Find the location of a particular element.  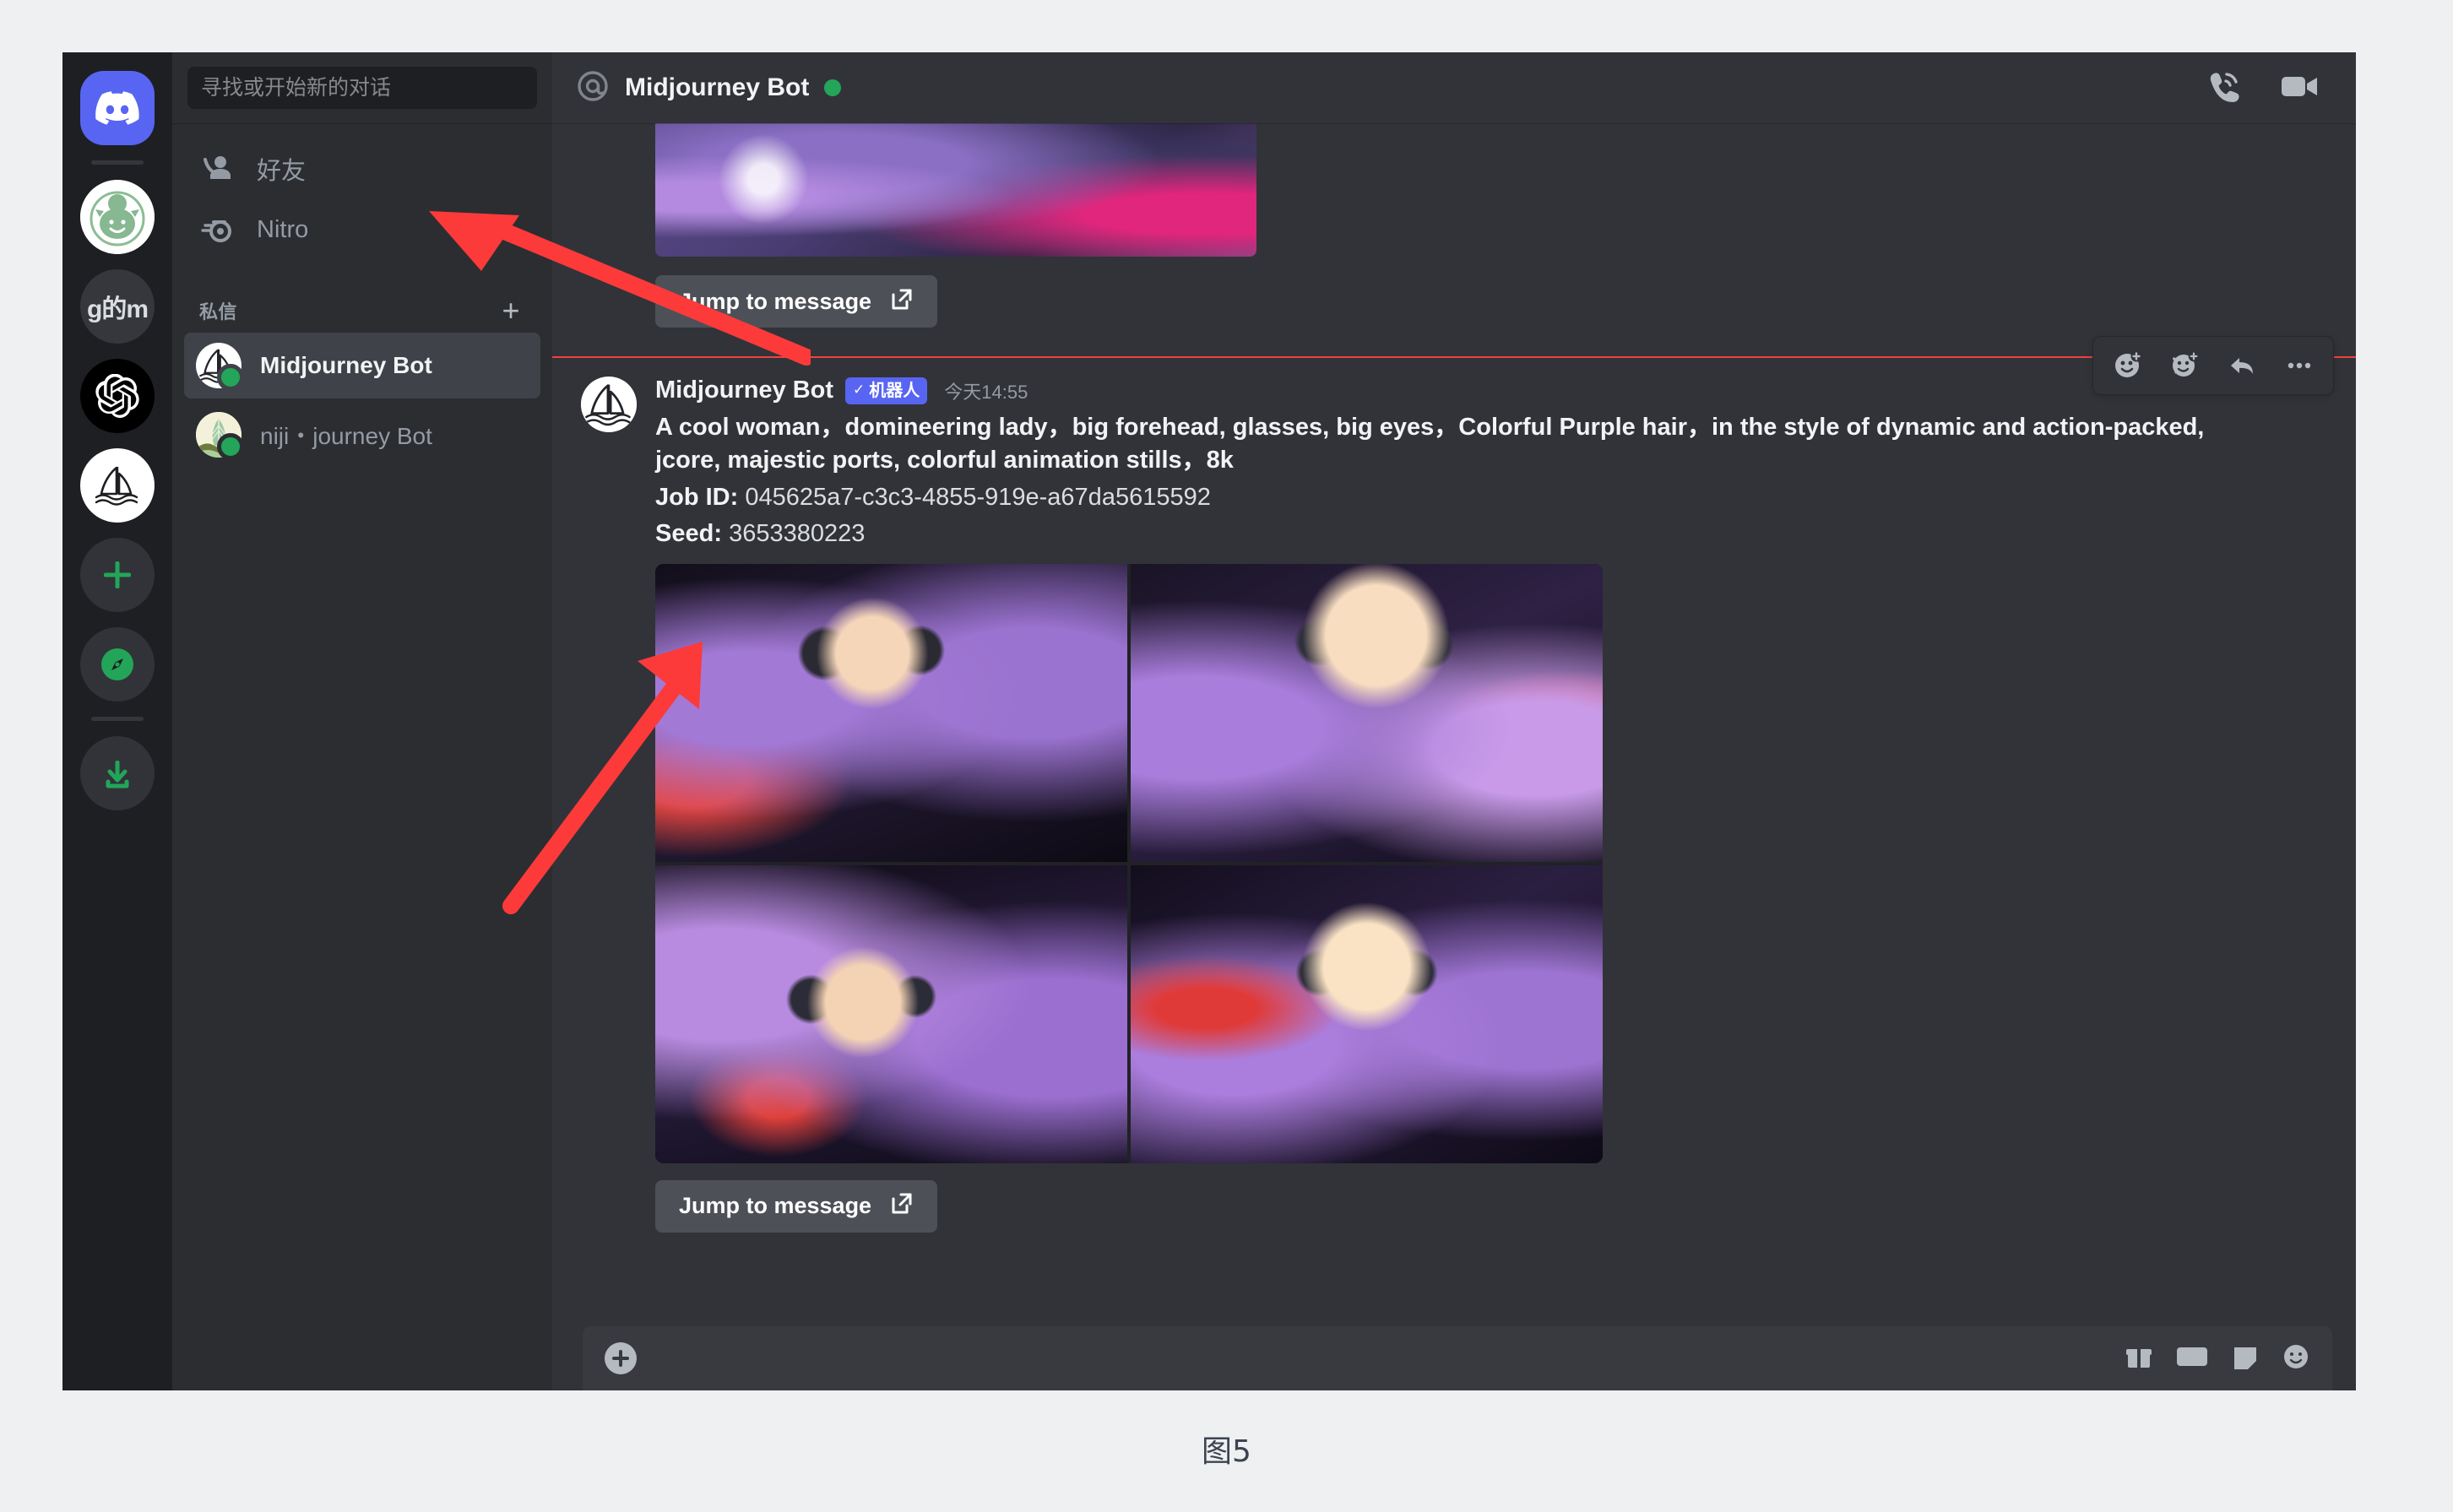

message-seed-row: Seed: 3653380223 is located at coordinates (760, 533).